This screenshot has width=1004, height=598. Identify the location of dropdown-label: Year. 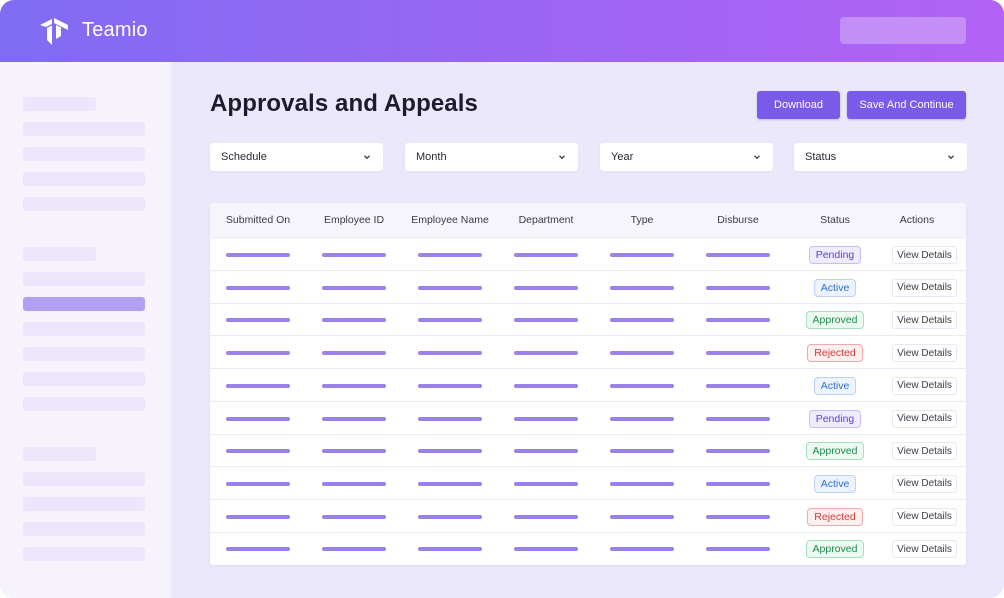
(622, 157).